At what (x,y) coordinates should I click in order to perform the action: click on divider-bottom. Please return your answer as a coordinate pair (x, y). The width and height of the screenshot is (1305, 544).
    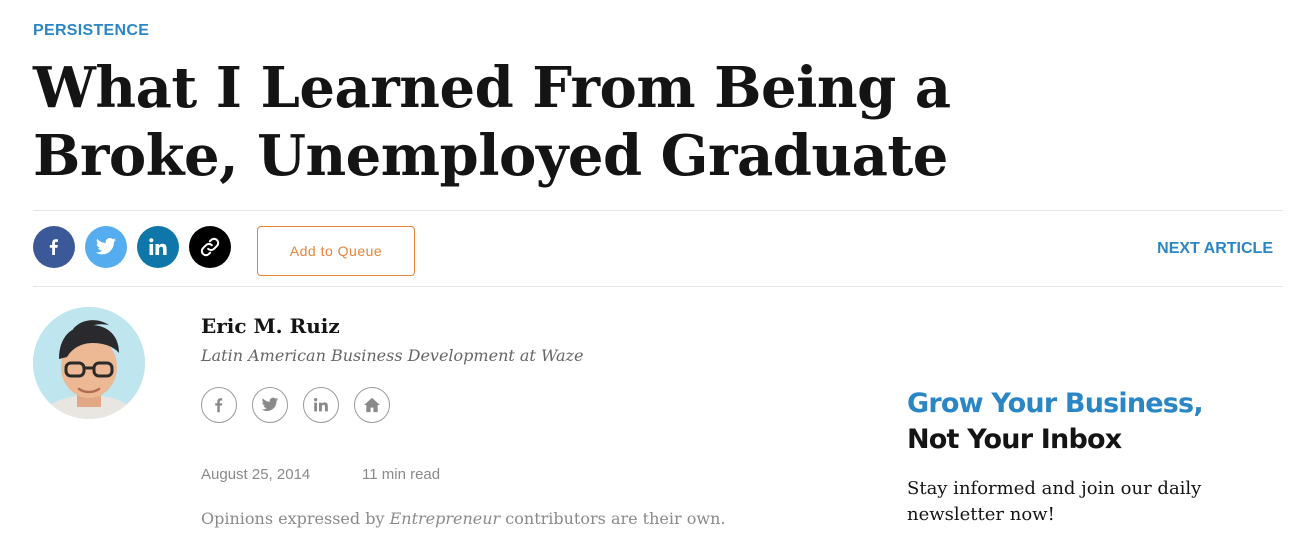
    Looking at the image, I should click on (658, 286).